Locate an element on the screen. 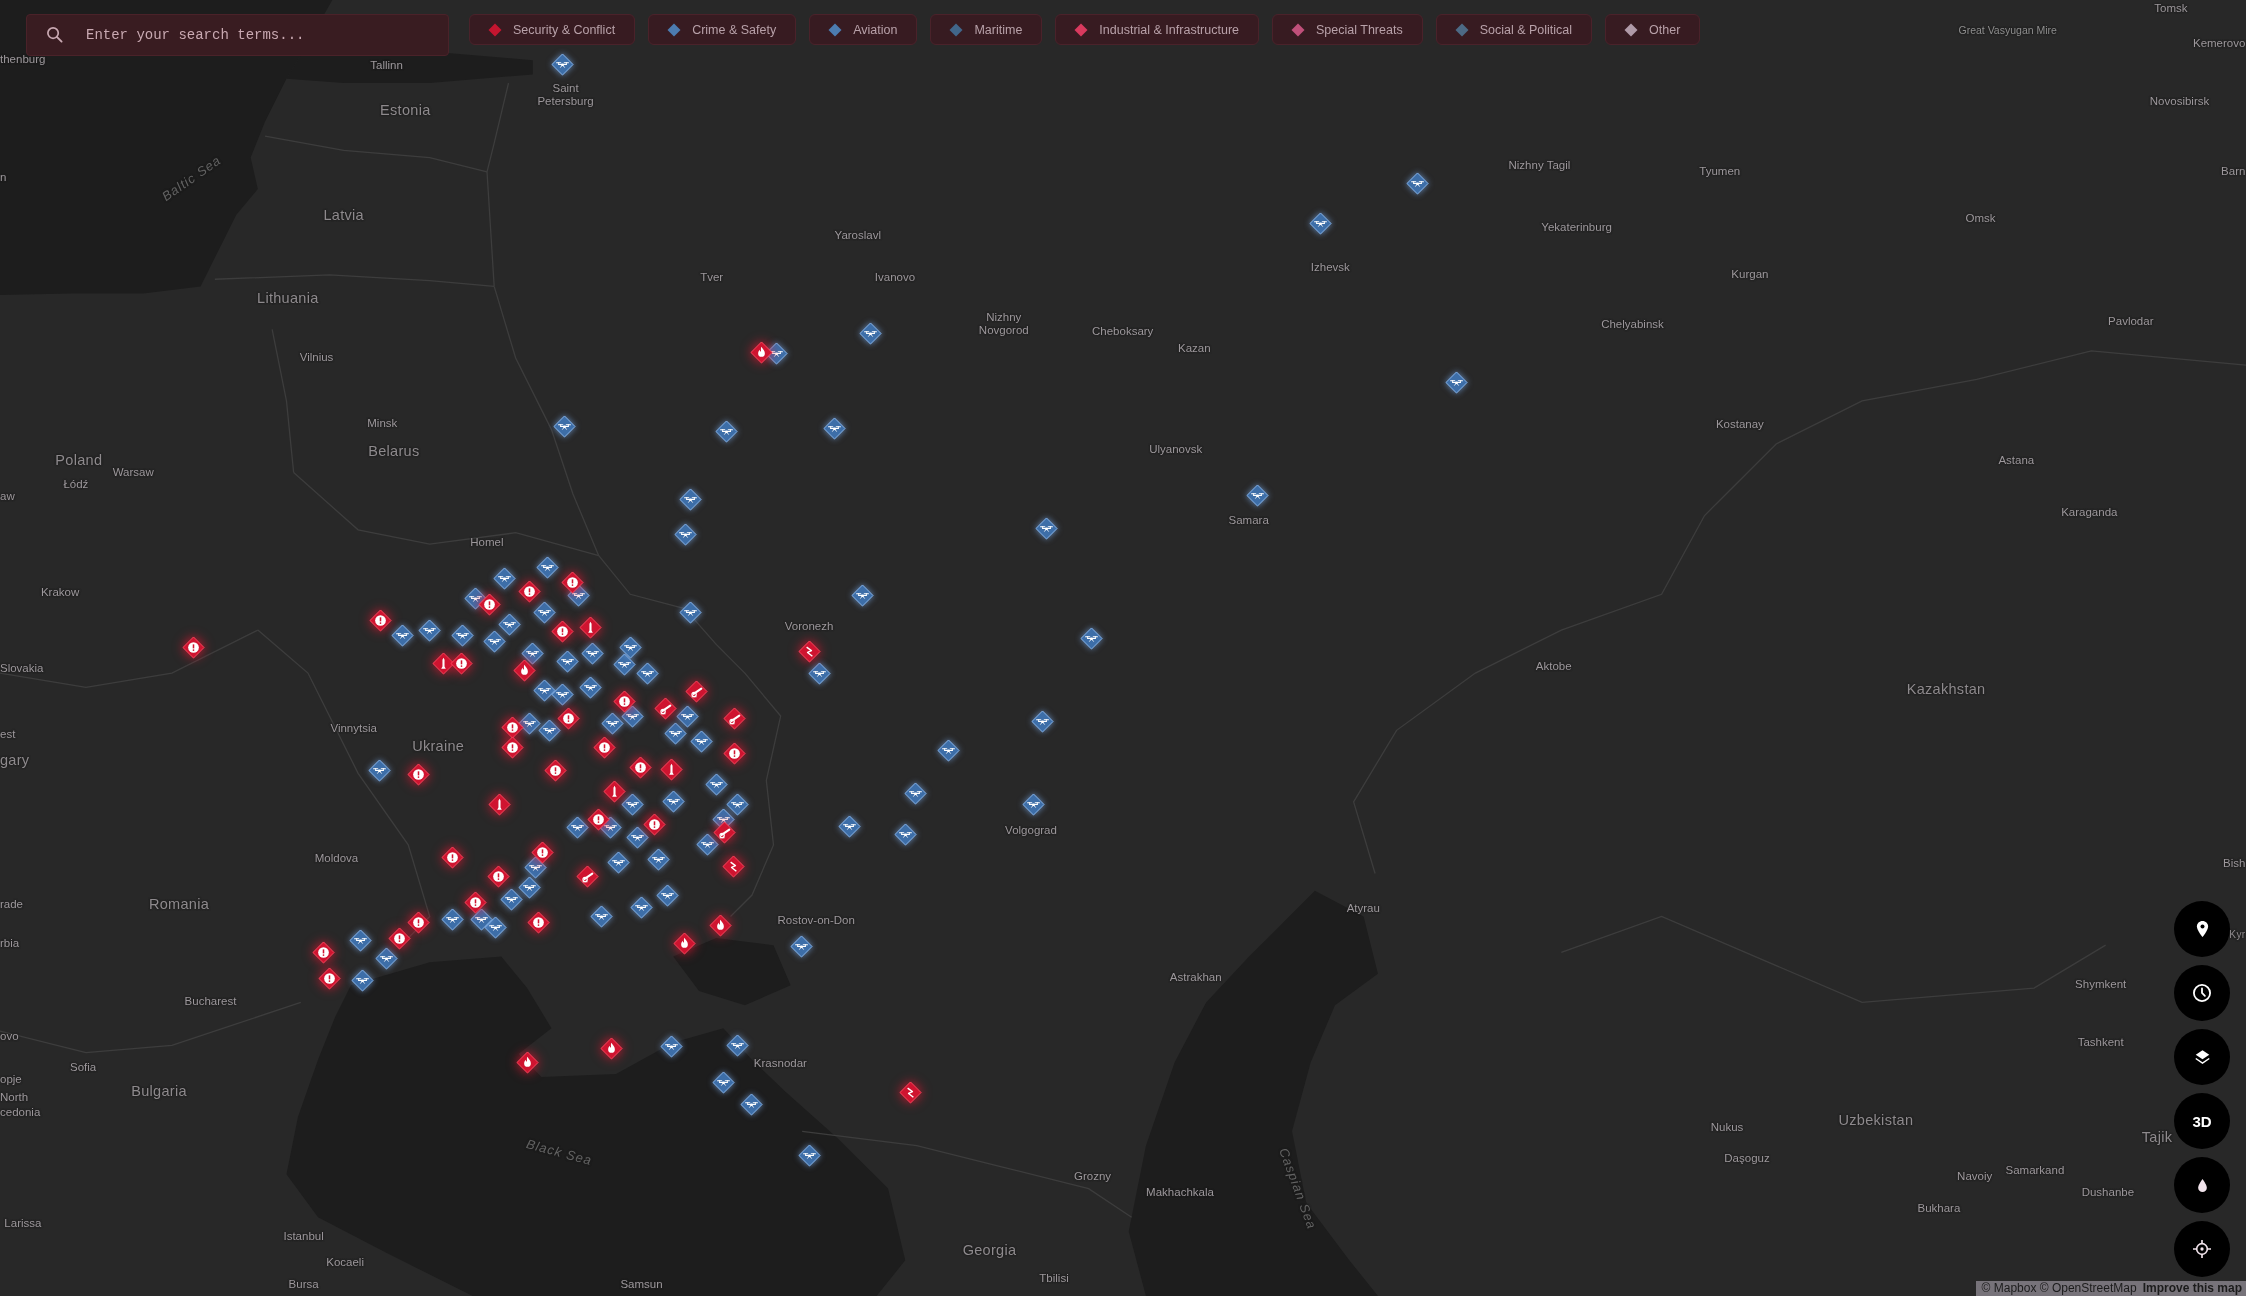 This screenshot has width=2246, height=1296. filter-chip: Aviation is located at coordinates (863, 29).